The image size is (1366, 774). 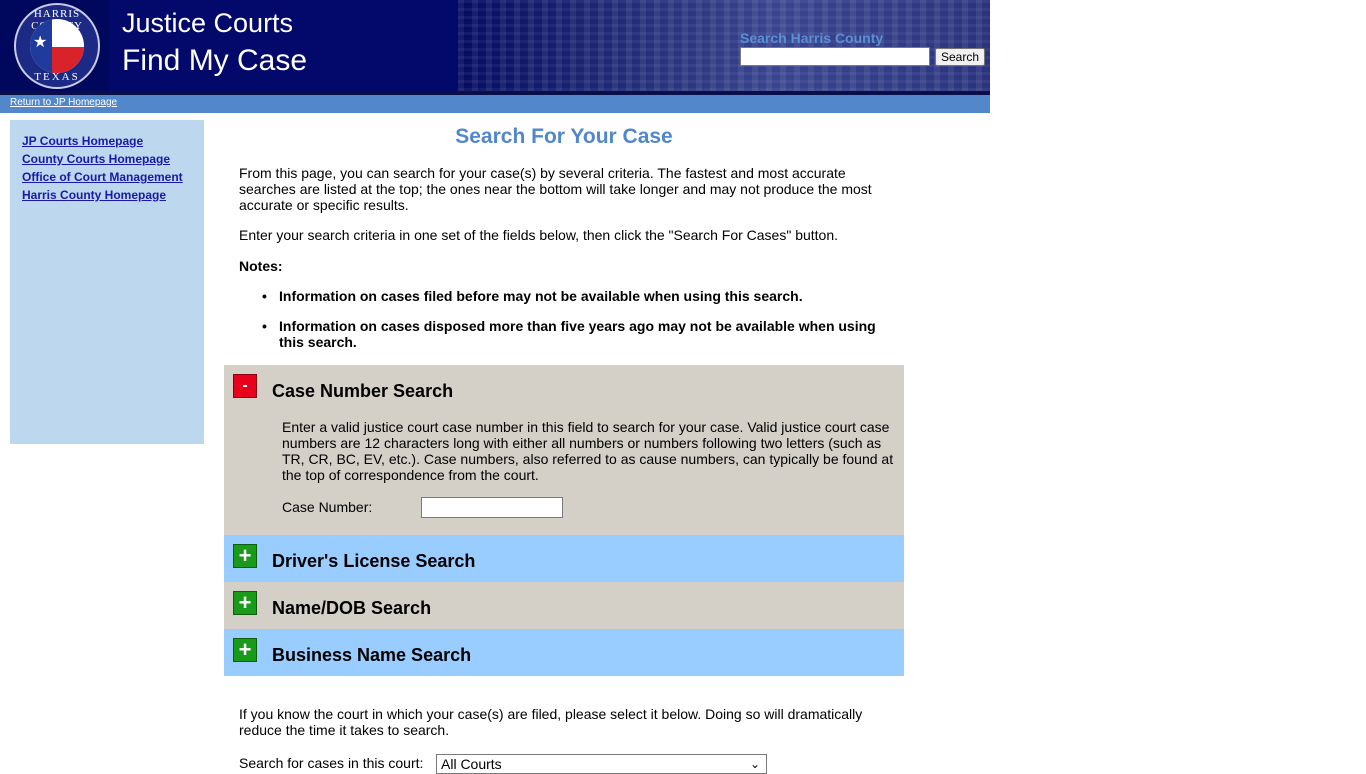 What do you see at coordinates (564, 652) in the screenshot?
I see `business-name-search-section: + Business Name Search` at bounding box center [564, 652].